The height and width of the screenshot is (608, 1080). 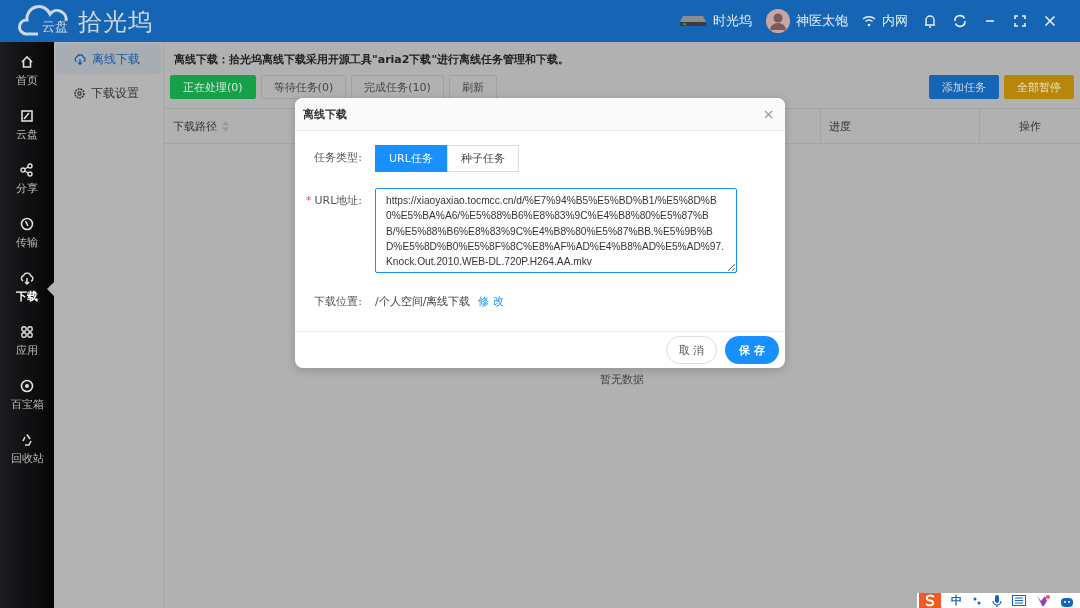 What do you see at coordinates (27, 179) in the screenshot?
I see `nav-item: 分享` at bounding box center [27, 179].